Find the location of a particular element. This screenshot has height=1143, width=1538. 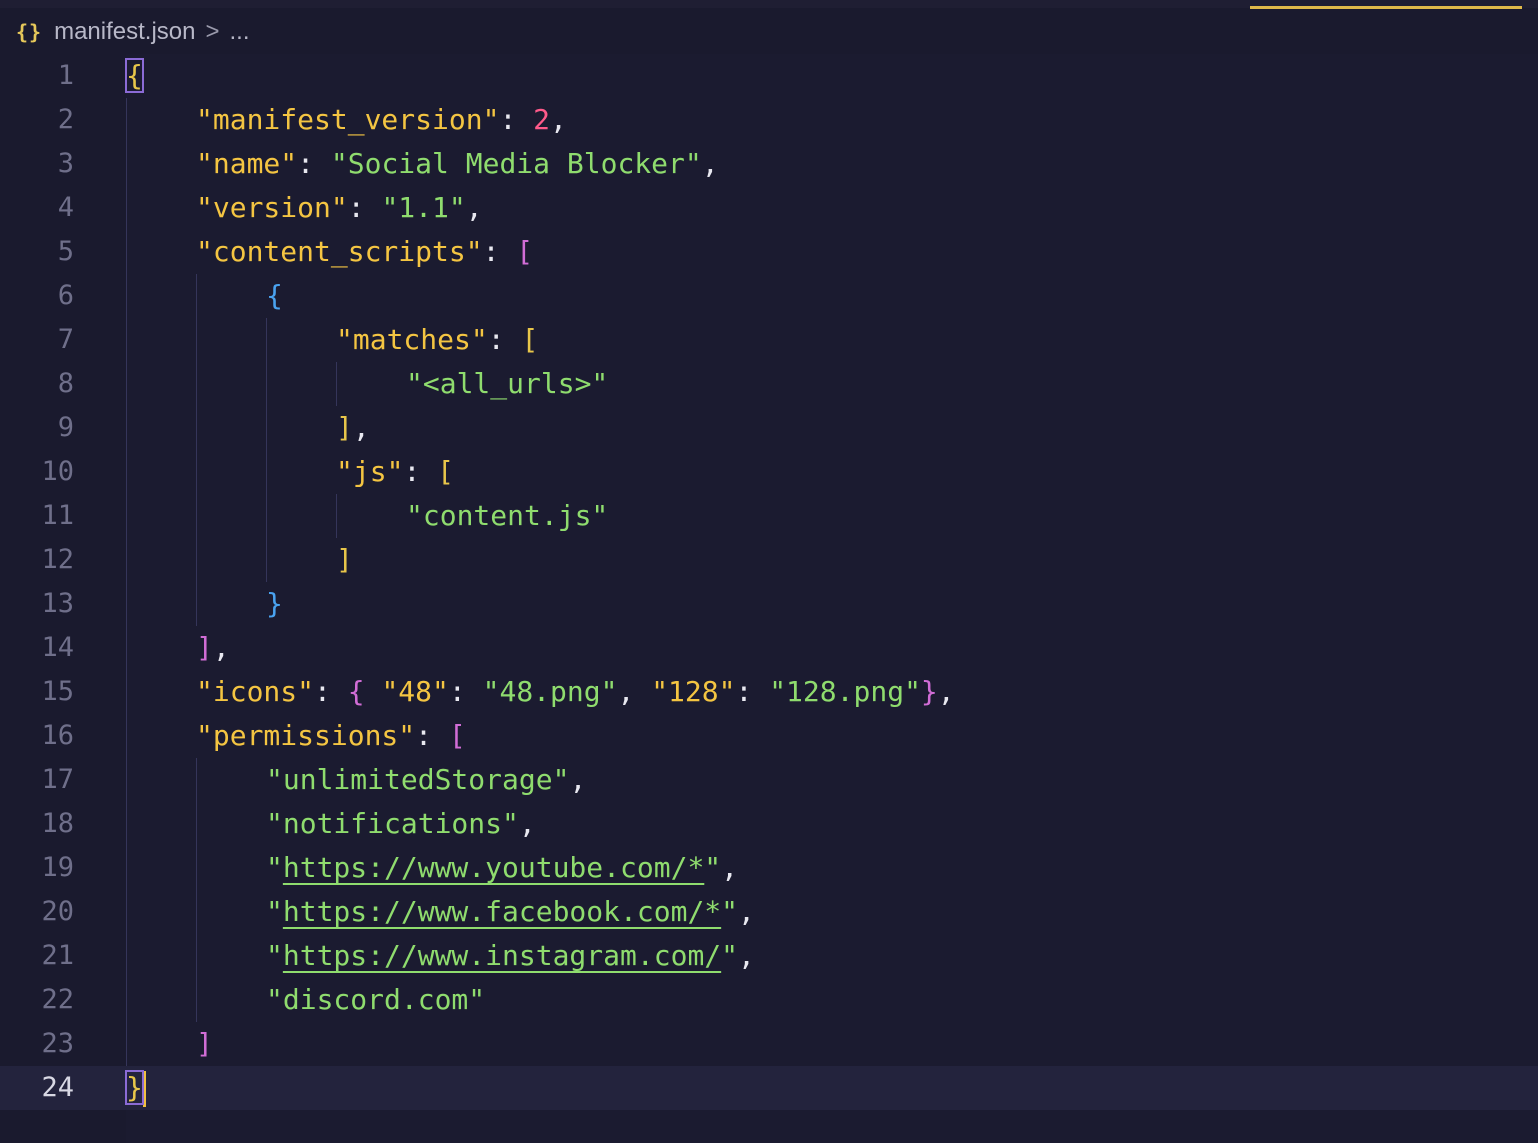

json-string: "1.1" is located at coordinates (423, 207).